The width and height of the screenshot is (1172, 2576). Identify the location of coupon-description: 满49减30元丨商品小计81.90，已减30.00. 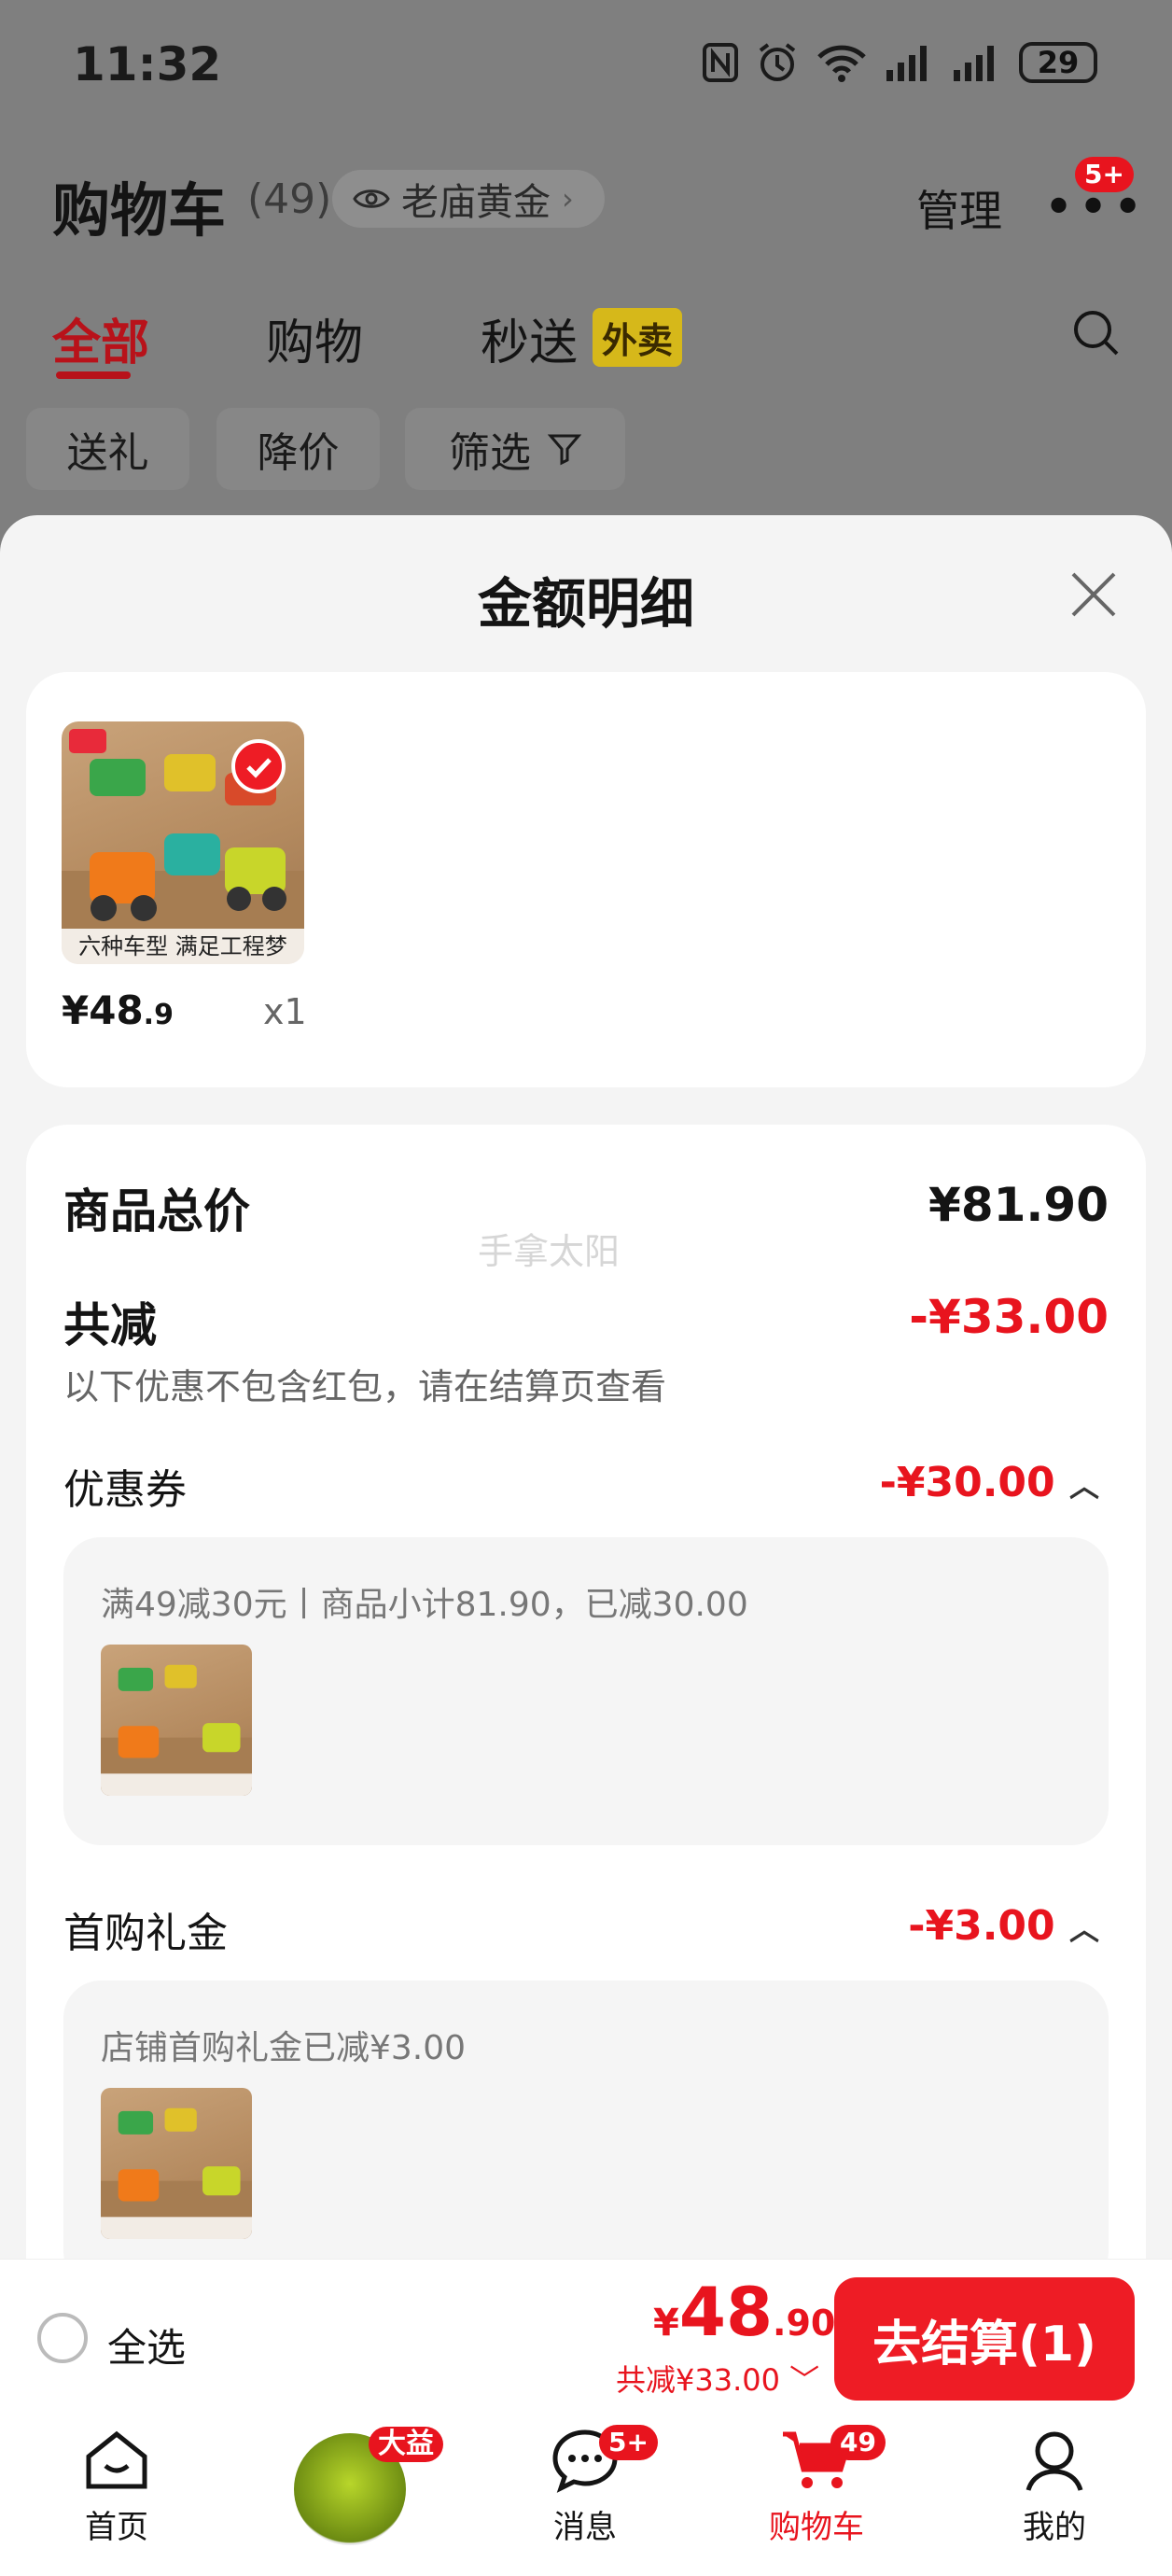
(424, 1605).